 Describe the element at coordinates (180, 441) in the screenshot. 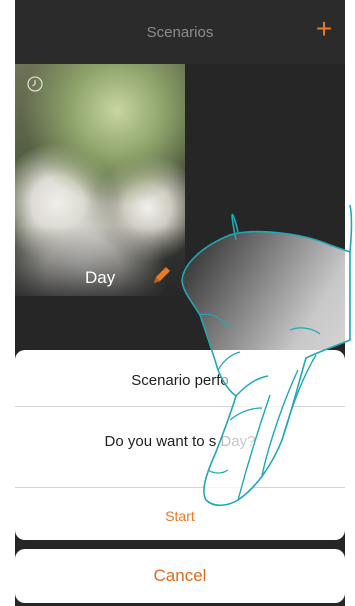

I see `dialog-message: Do you want to s Day?` at that location.